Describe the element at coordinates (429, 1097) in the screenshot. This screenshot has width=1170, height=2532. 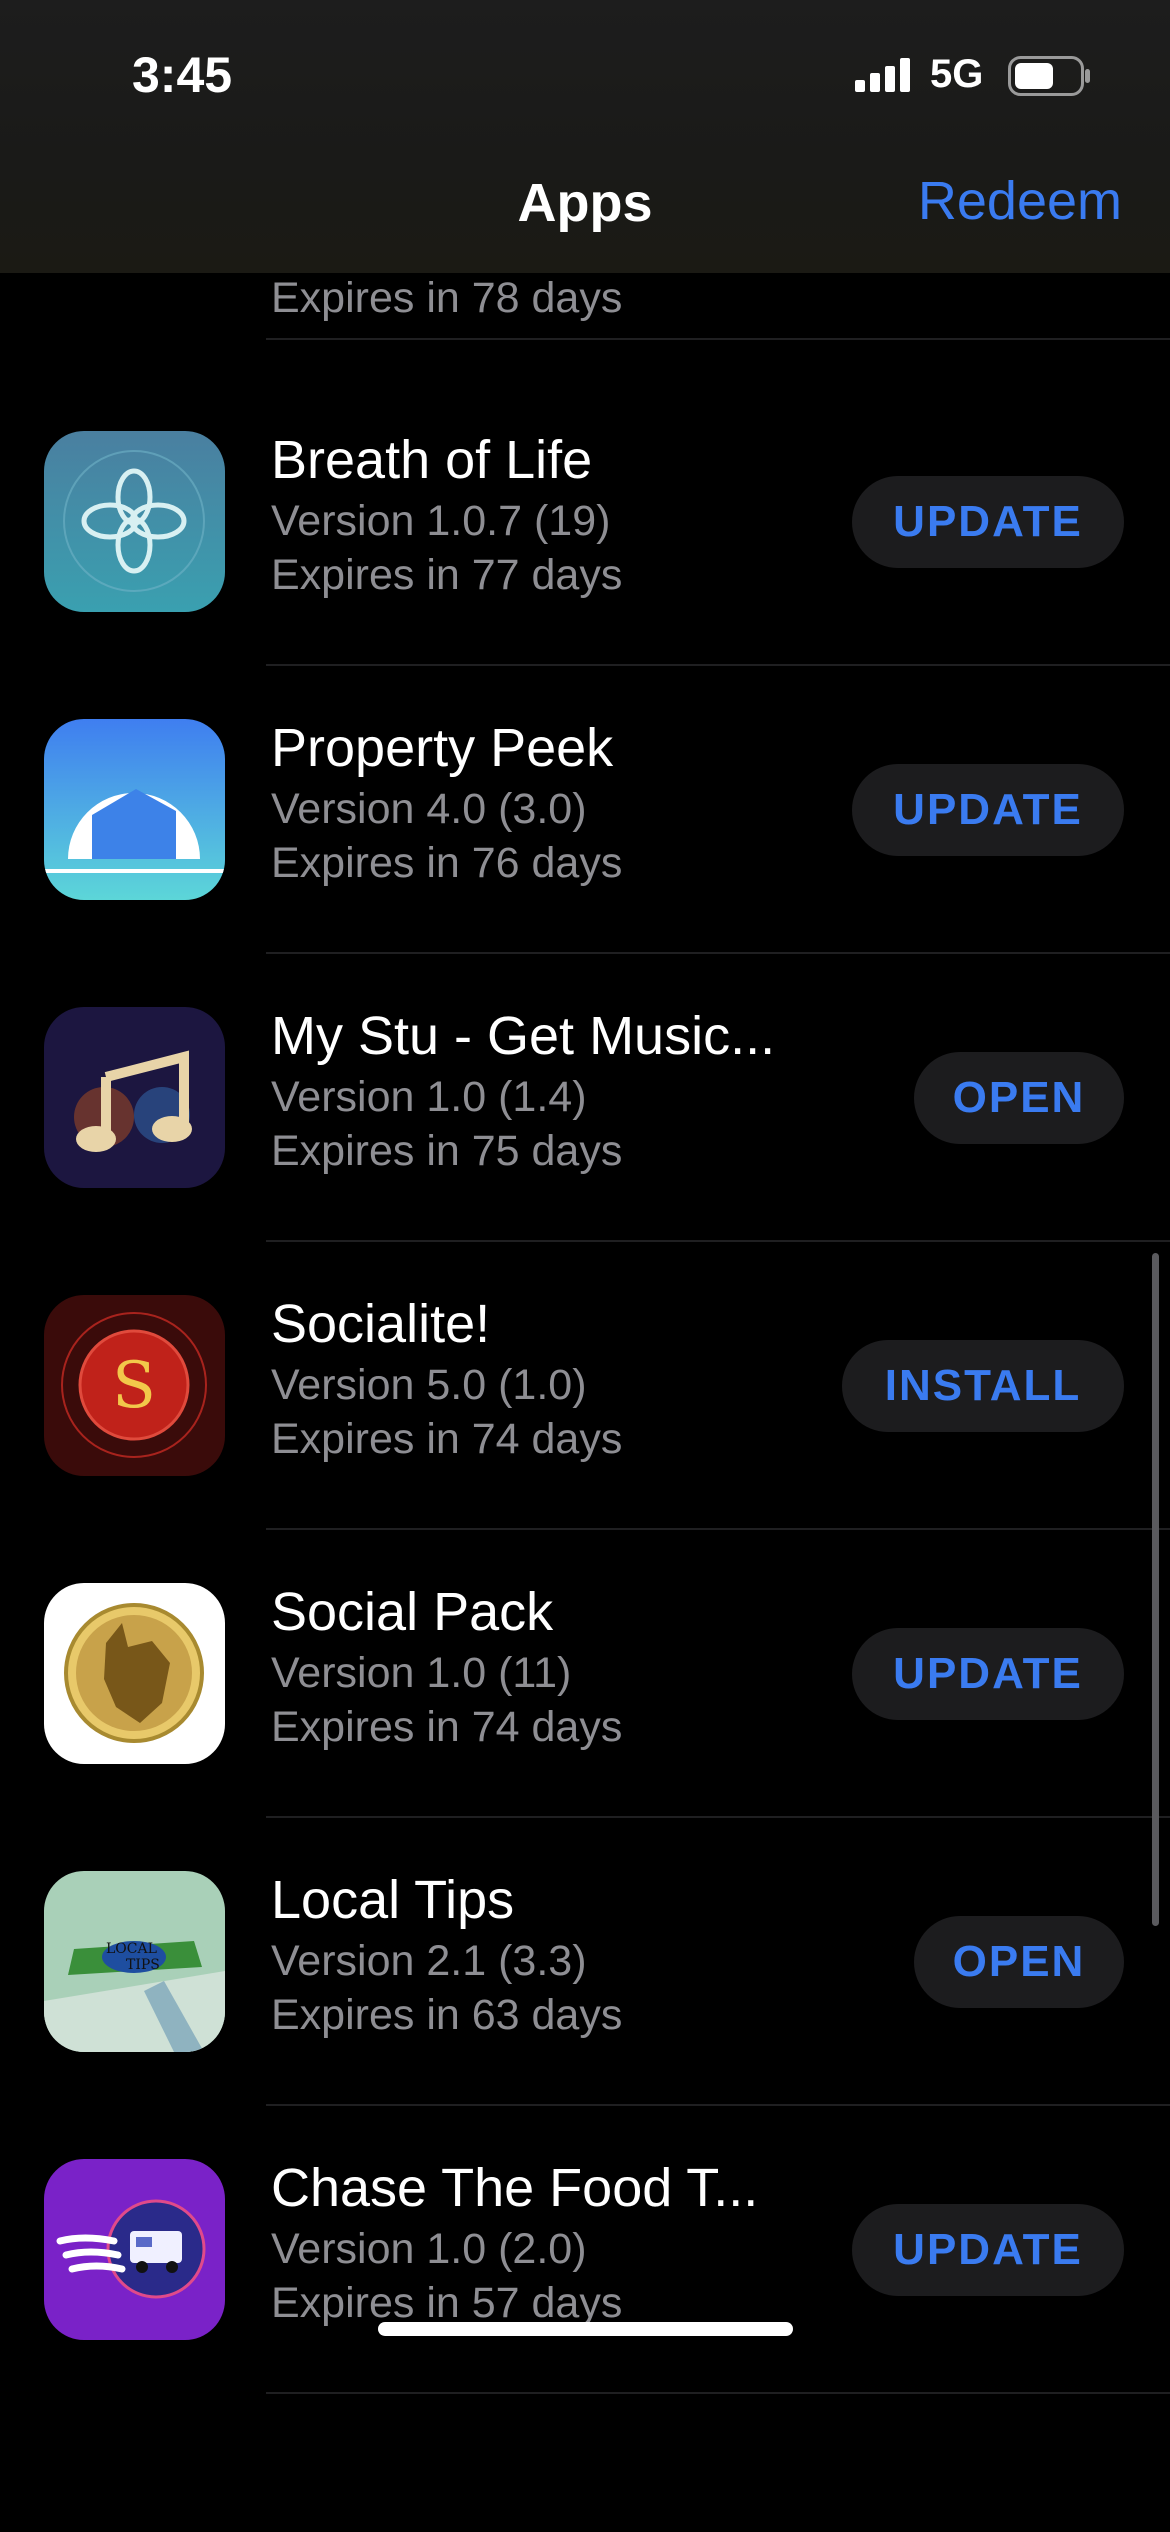
I see `version-label: Version 1.0 (1.4)` at that location.